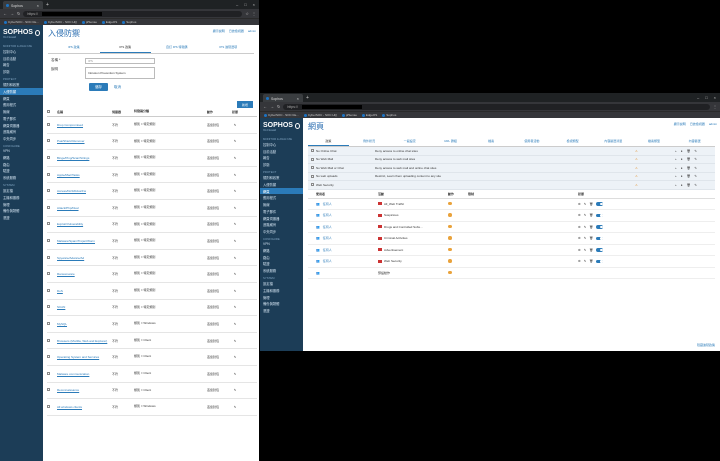  What do you see at coordinates (84, 208) in the screenshot?
I see `rule-name-link: Attack/Php/Dual` at bounding box center [84, 208].